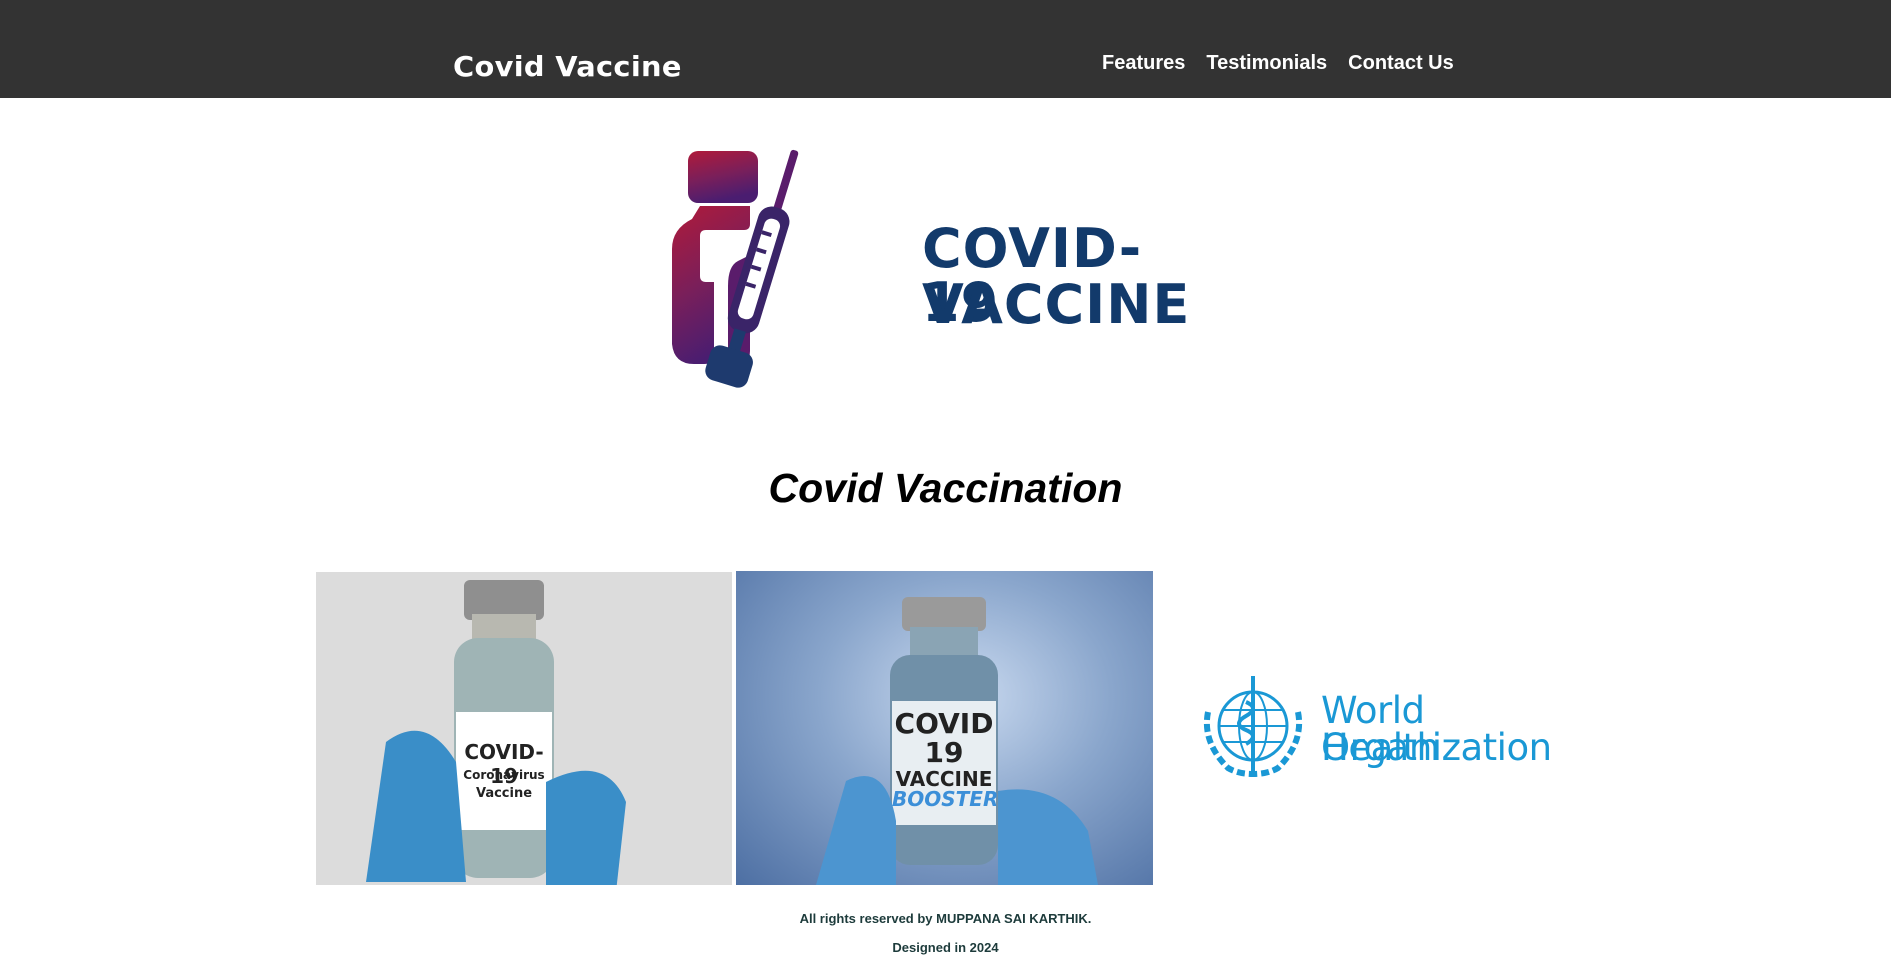 This screenshot has height=961, width=1891. What do you see at coordinates (1401, 63) in the screenshot?
I see `nav-link-contact-us: Contact Us` at bounding box center [1401, 63].